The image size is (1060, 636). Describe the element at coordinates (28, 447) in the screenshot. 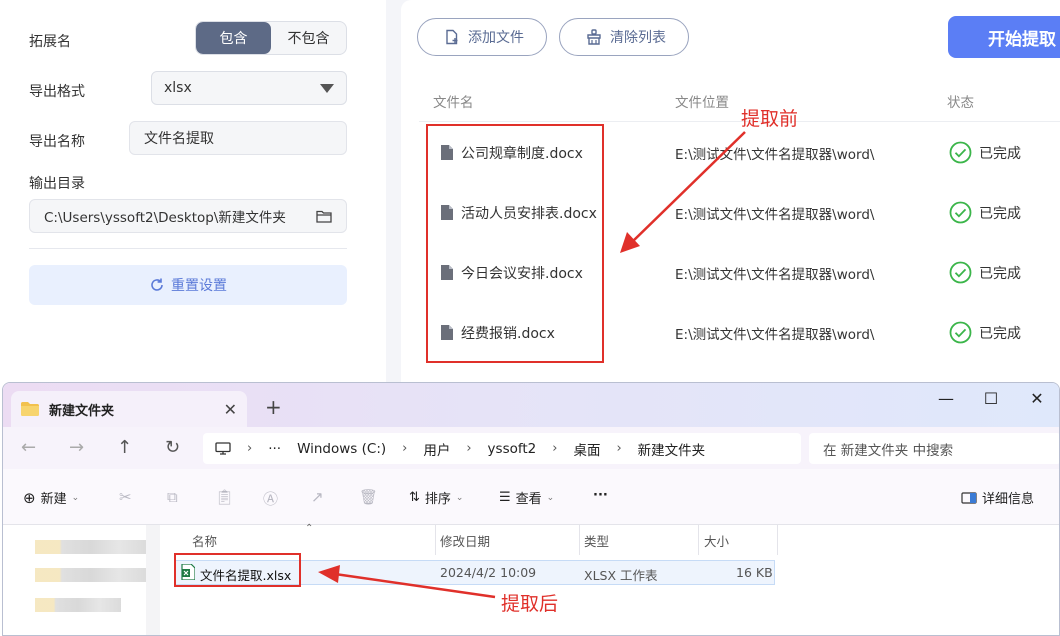

I see `back-icon: ←` at that location.